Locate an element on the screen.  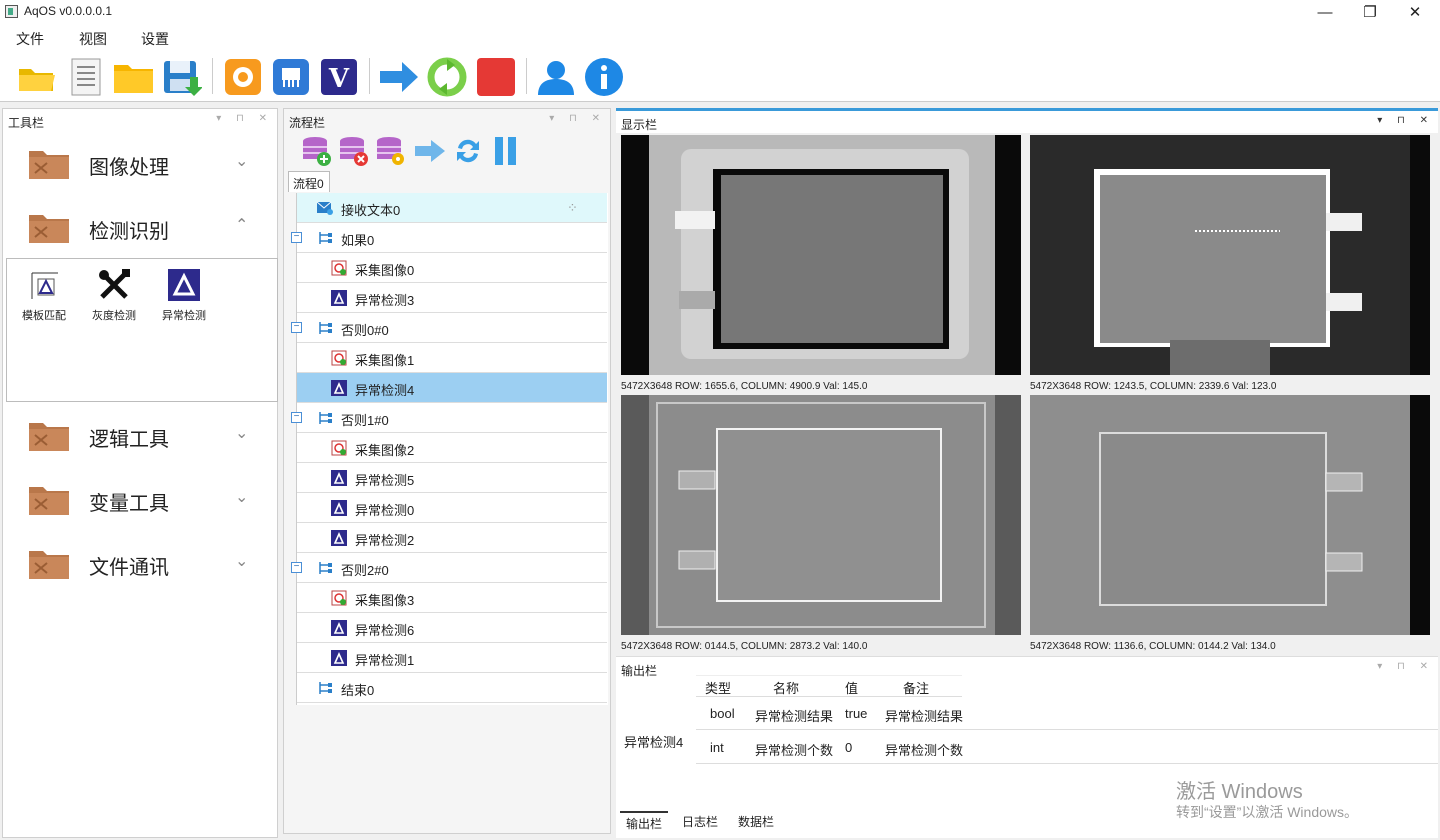
tab-log: 日志栏 is located at coordinates (700, 821).